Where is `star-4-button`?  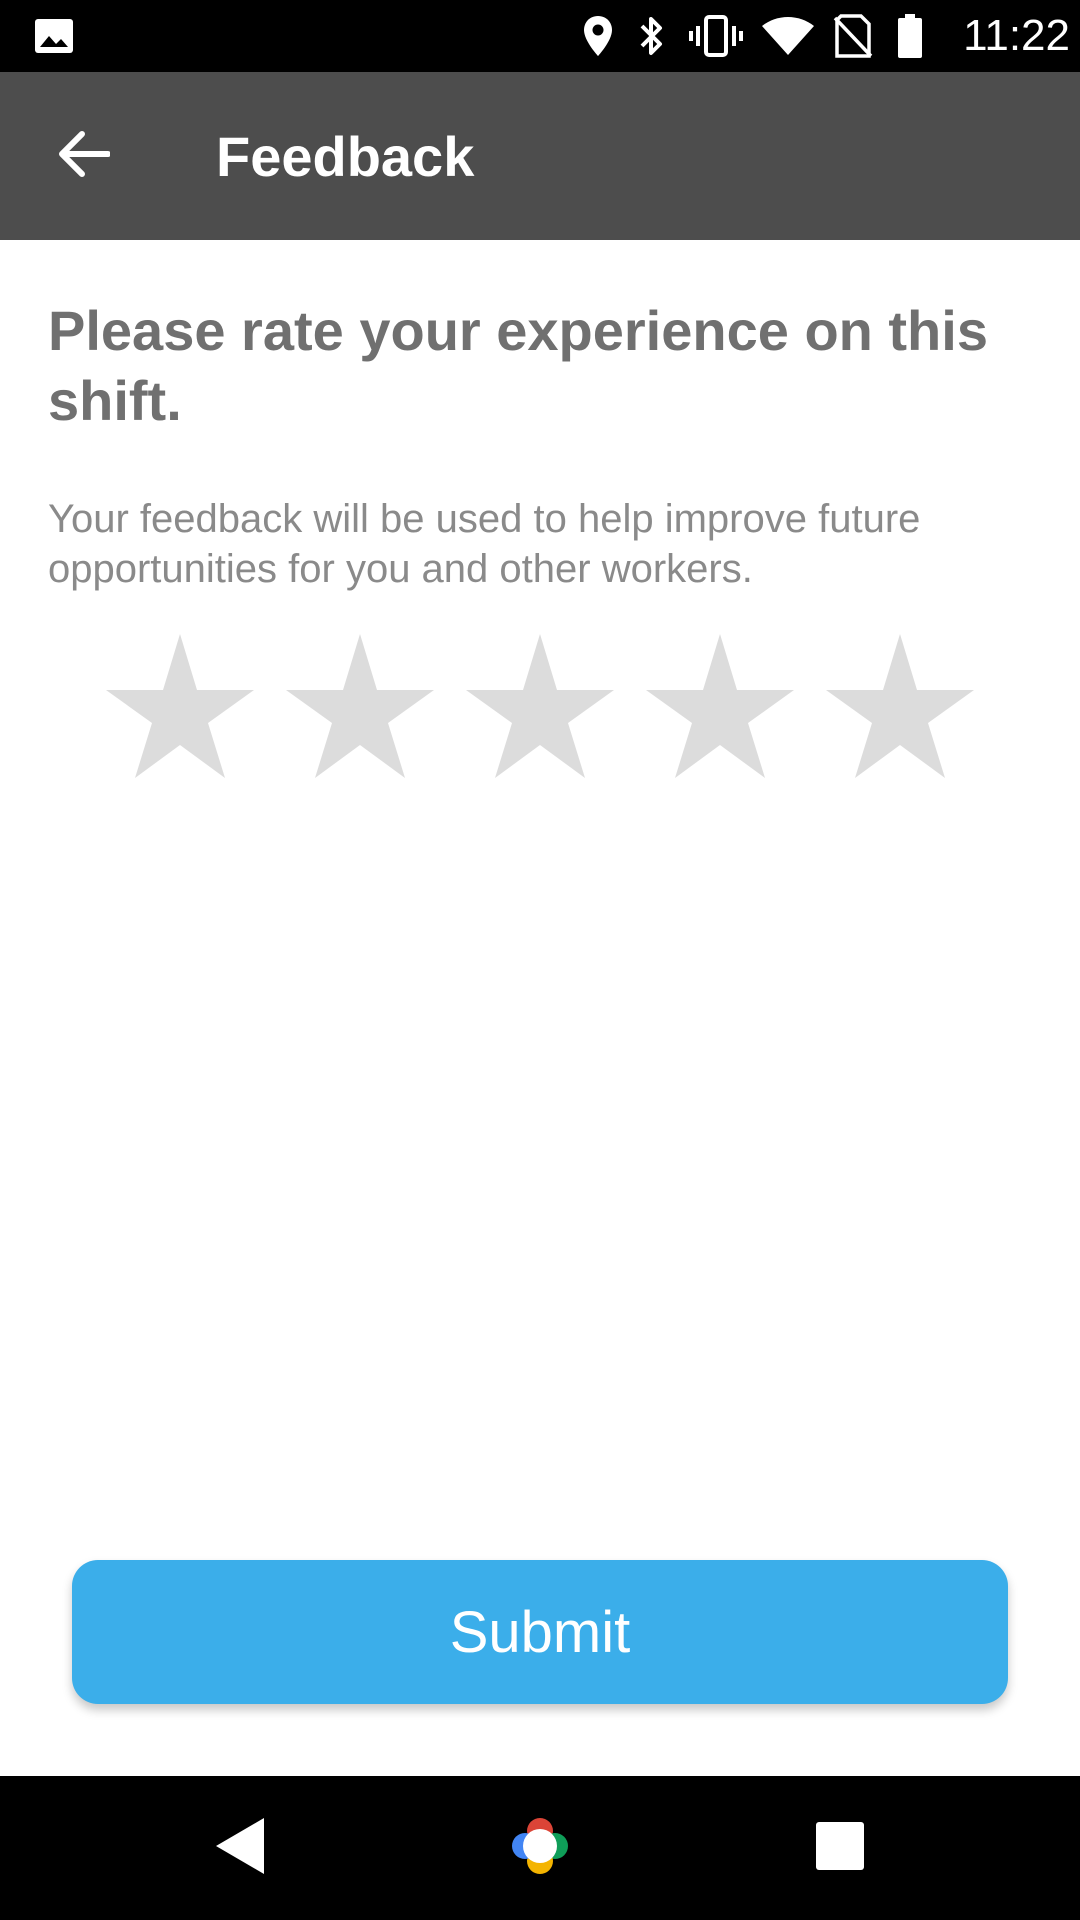 star-4-button is located at coordinates (720, 709).